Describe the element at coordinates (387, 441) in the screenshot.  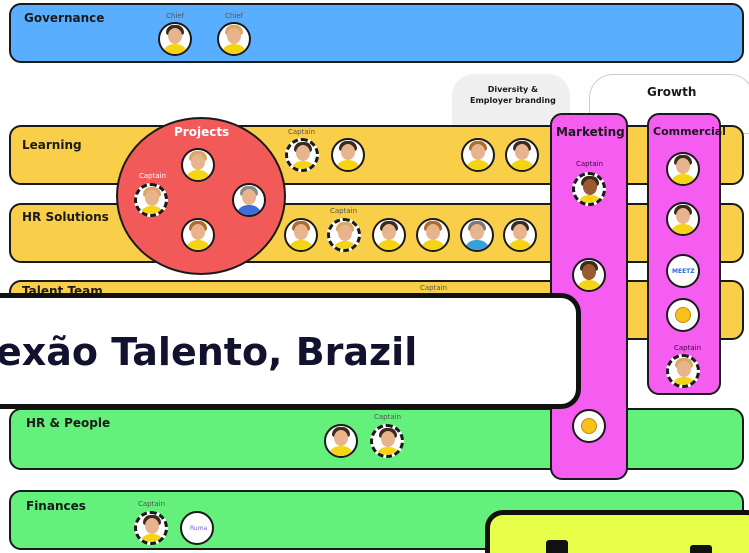
I see `hr-people-captain-avatar` at that location.